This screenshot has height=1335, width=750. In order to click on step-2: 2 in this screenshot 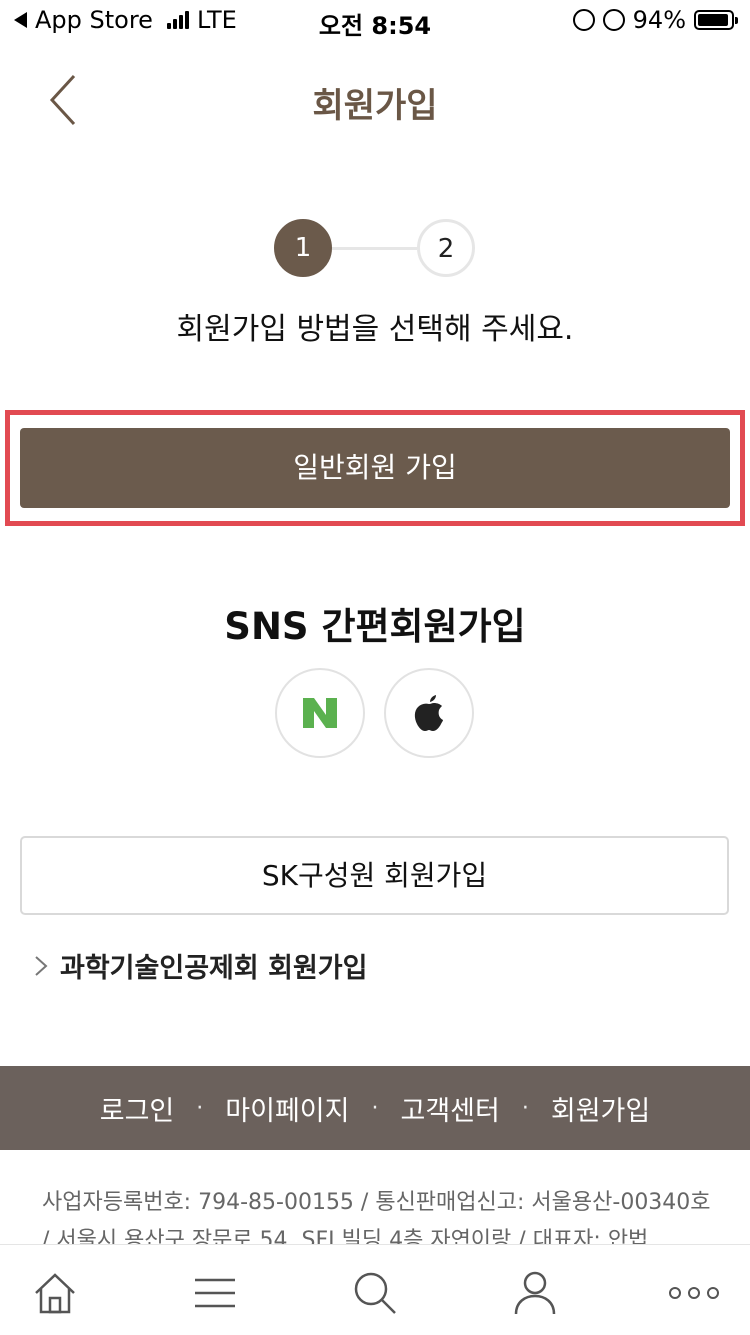, I will do `click(446, 248)`.